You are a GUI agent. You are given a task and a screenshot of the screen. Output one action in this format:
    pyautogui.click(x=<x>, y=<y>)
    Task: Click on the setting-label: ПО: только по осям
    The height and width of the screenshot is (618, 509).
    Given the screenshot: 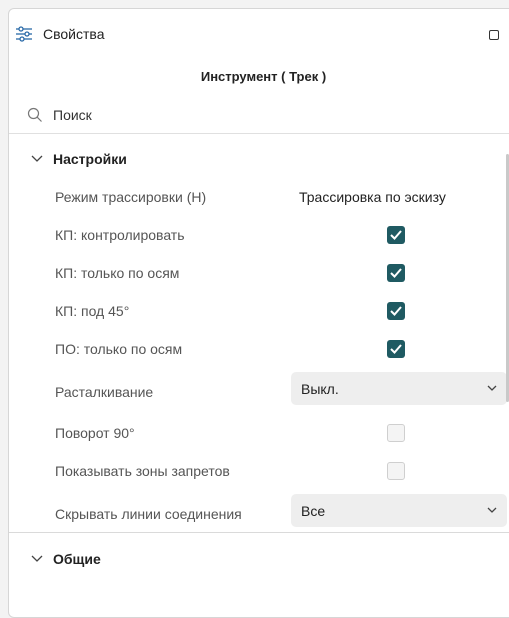 What is the action you would take?
    pyautogui.click(x=119, y=349)
    